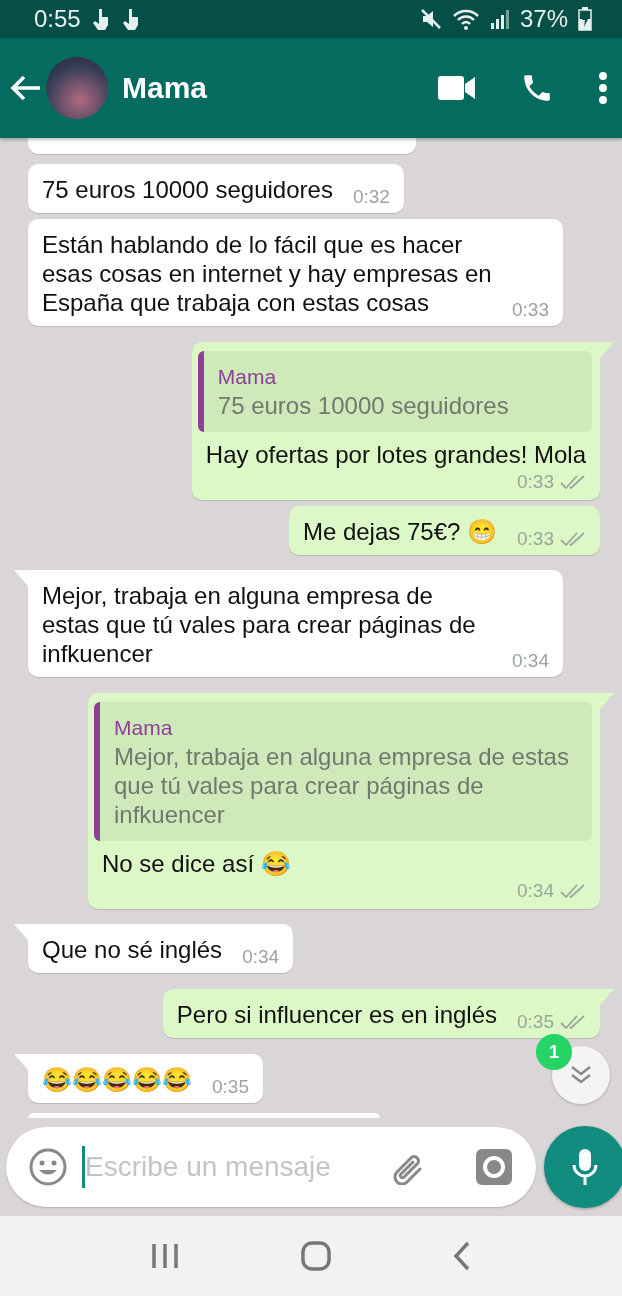  I want to click on message-text: Mejor, trabaja en alguna empresa de estas que tú vales para crear páginas de infkuencer, so click(259, 625).